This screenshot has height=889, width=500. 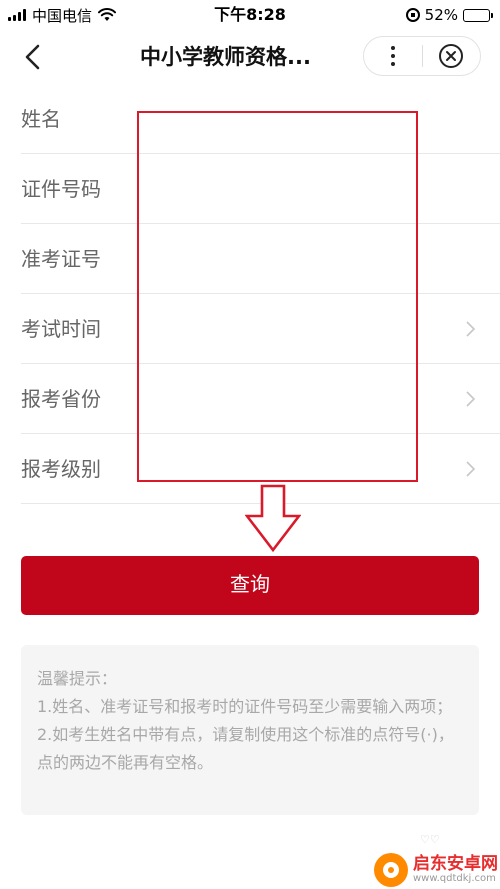 I want to click on watermark: 启东安卓网 www.qdtdkj.com, so click(x=437, y=870).